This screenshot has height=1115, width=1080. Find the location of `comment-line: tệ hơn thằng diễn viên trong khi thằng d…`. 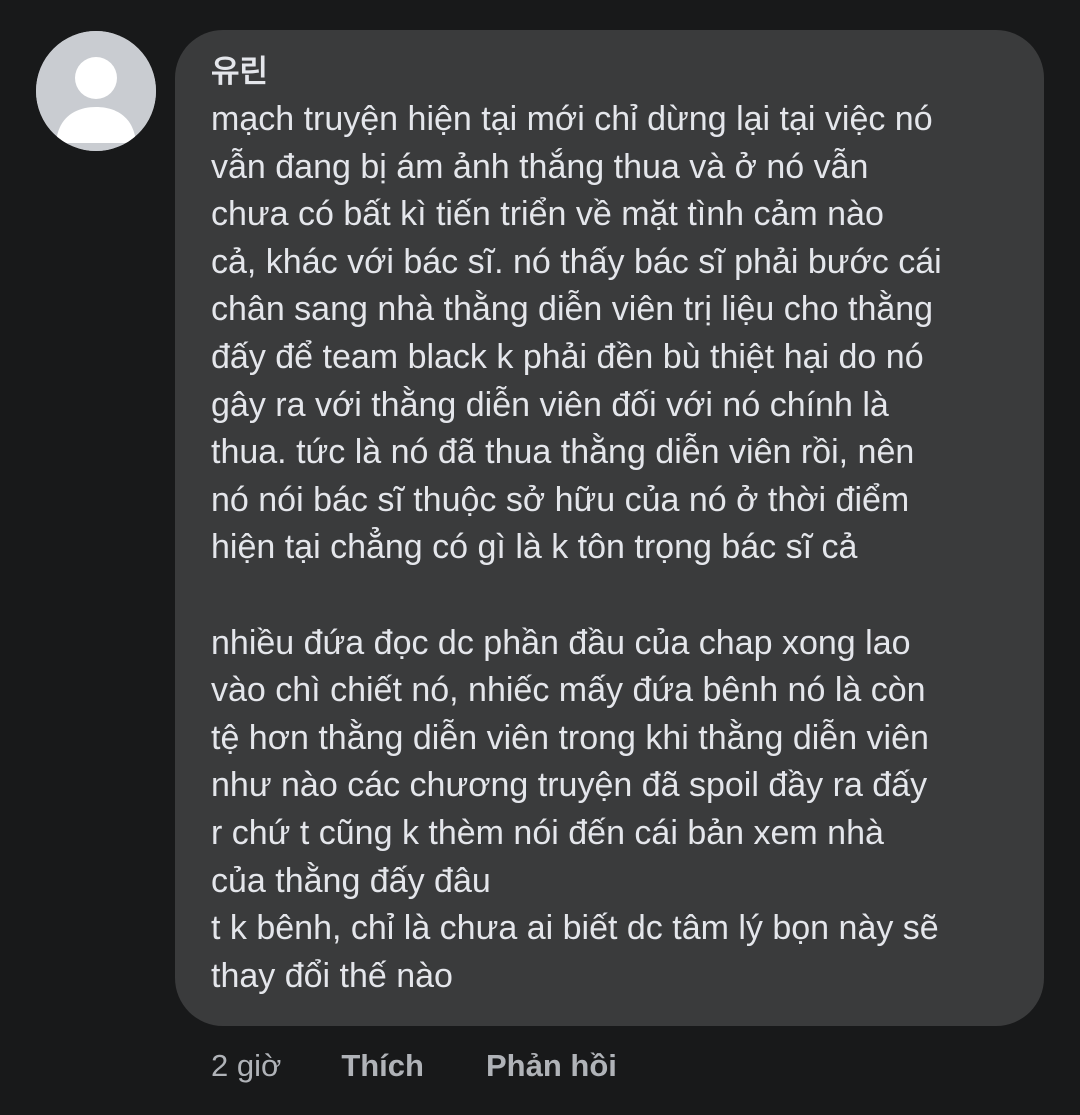

comment-line: tệ hơn thằng diễn viên trong khi thằng d… is located at coordinates (570, 737).